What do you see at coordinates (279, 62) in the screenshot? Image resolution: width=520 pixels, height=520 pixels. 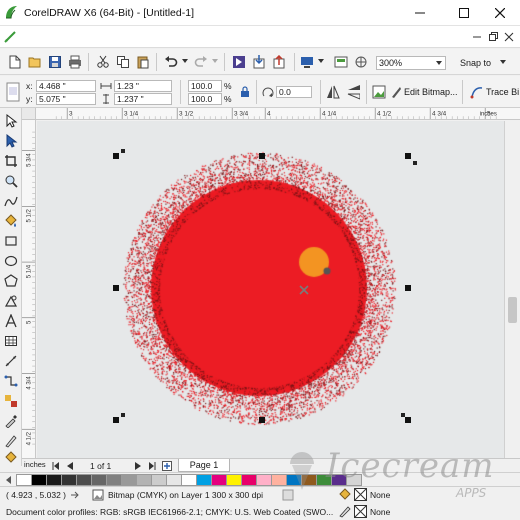 I see `export-icon` at bounding box center [279, 62].